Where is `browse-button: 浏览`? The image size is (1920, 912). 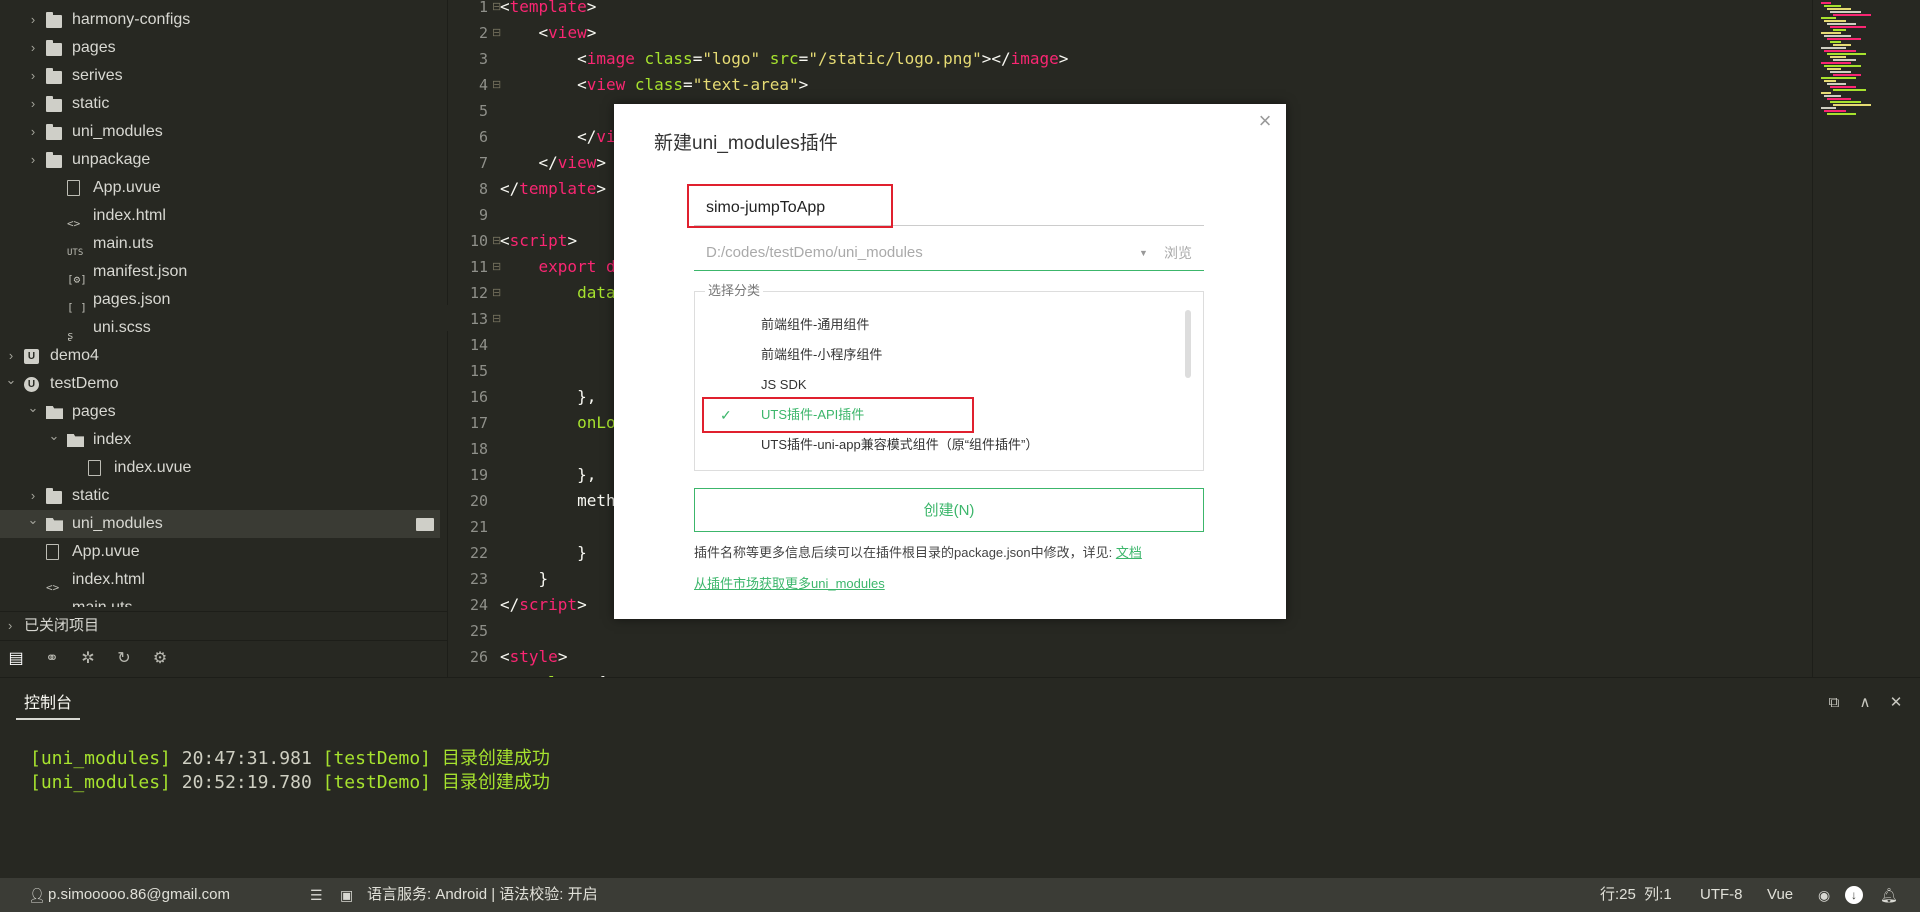
browse-button: 浏览 is located at coordinates (1178, 253).